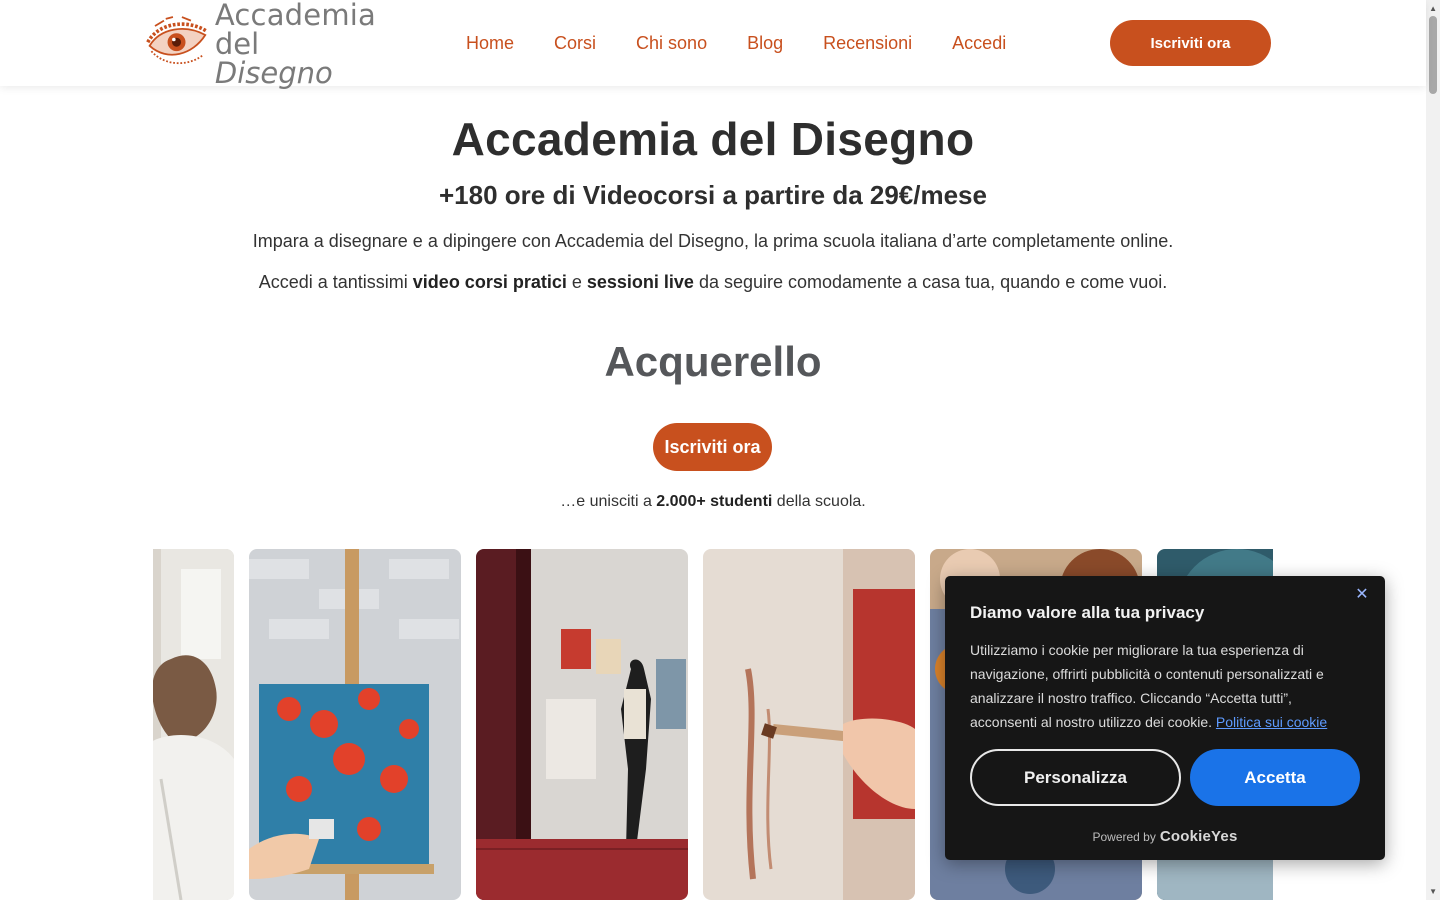 Image resolution: width=1440 pixels, height=900 pixels. I want to click on cookie-customize-button: Personalizza, so click(1075, 777).